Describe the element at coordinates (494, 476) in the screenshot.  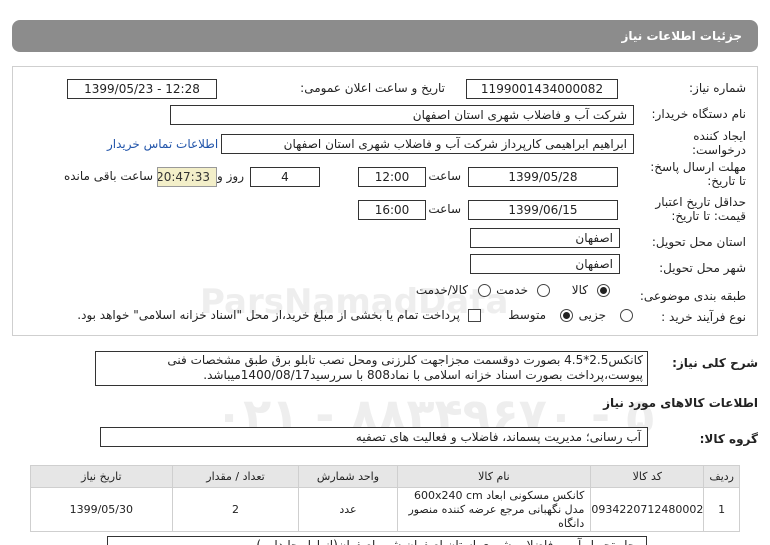
I see `col-name: نام کالا` at that location.